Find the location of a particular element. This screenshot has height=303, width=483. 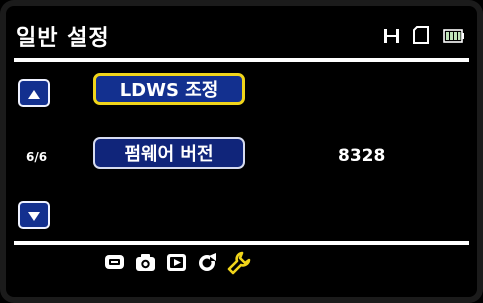

down-arrow-icon is located at coordinates (34, 215).